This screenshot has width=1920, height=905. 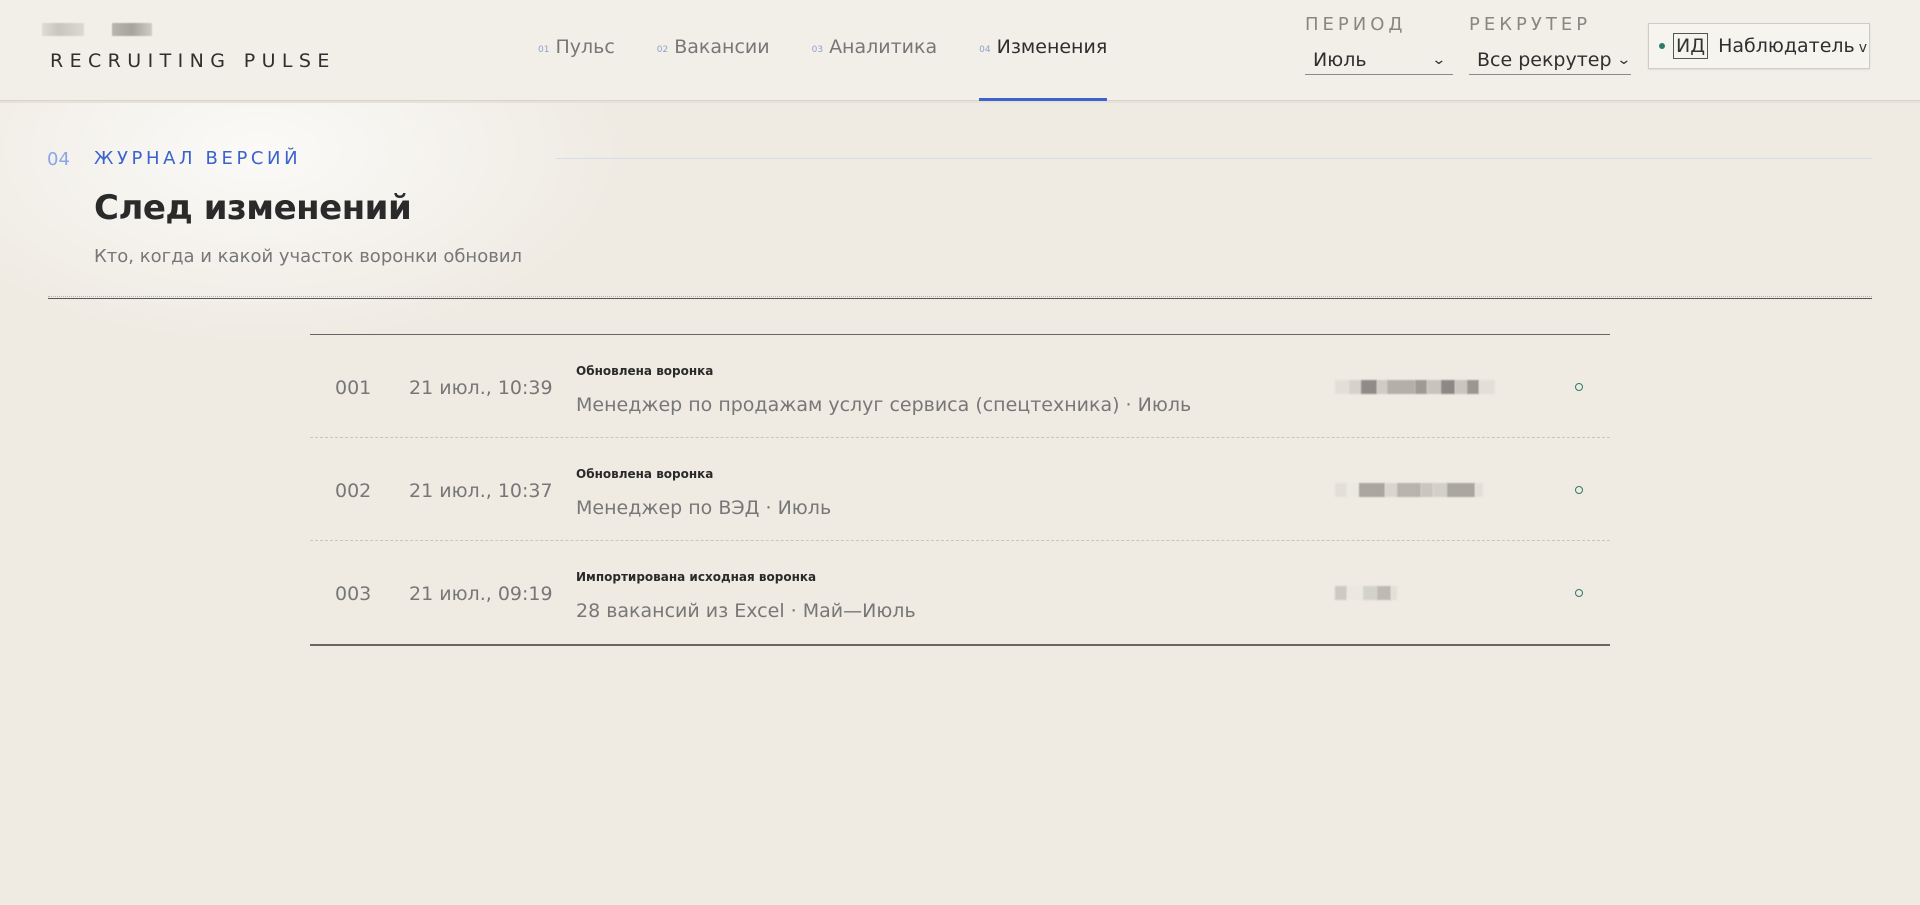 I want to click on tab-label: Аналитика, so click(x=883, y=46).